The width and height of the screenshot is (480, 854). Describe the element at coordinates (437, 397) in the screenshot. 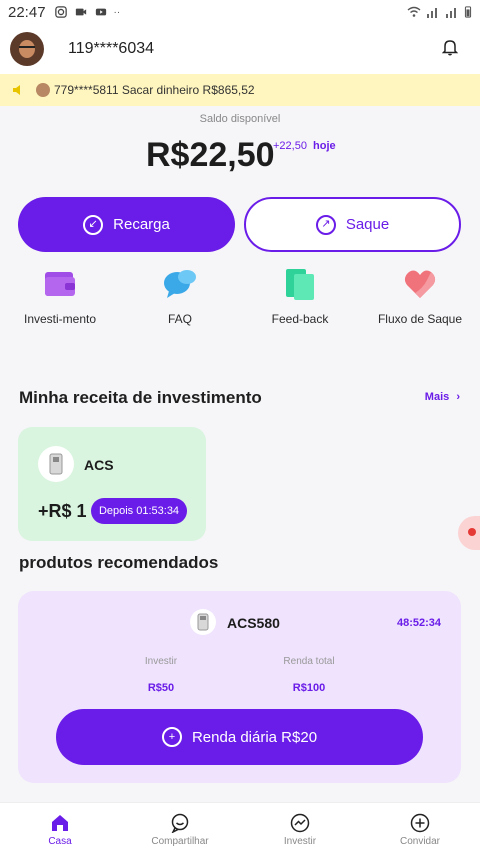

I see `more-label: Mais` at that location.